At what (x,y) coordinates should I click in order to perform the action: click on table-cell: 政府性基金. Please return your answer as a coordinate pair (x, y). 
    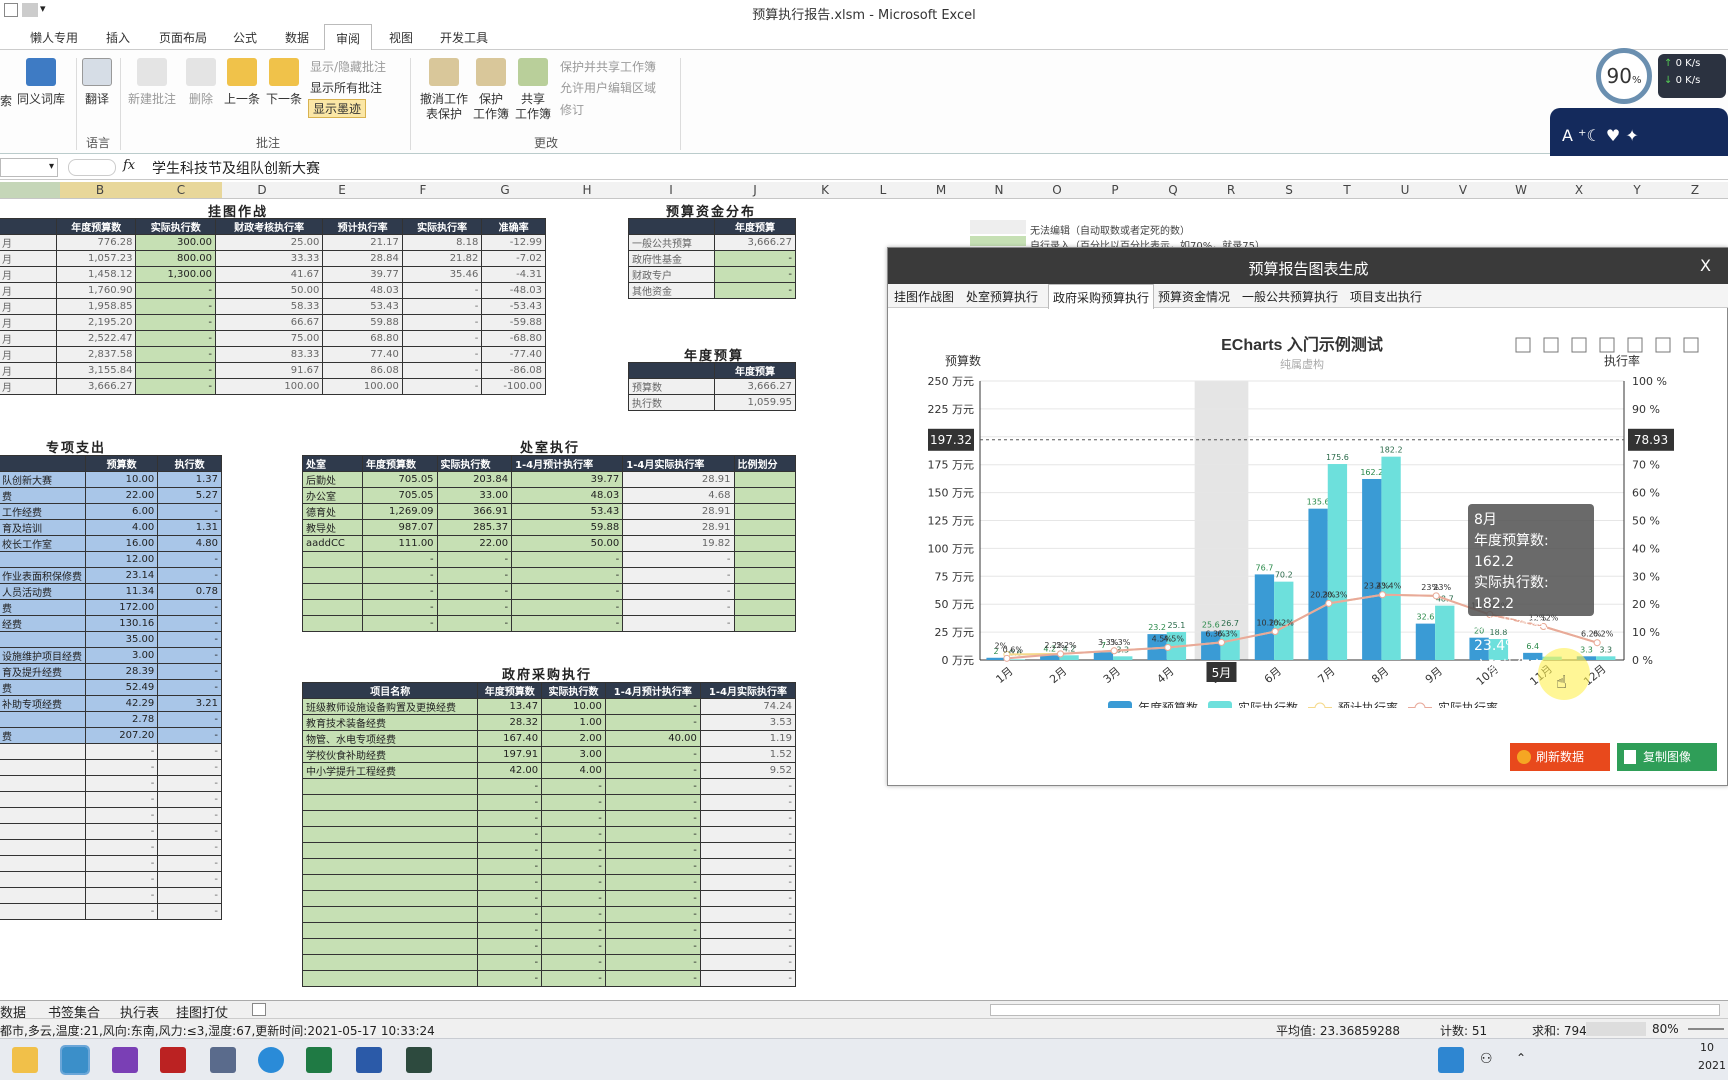
    Looking at the image, I should click on (671, 258).